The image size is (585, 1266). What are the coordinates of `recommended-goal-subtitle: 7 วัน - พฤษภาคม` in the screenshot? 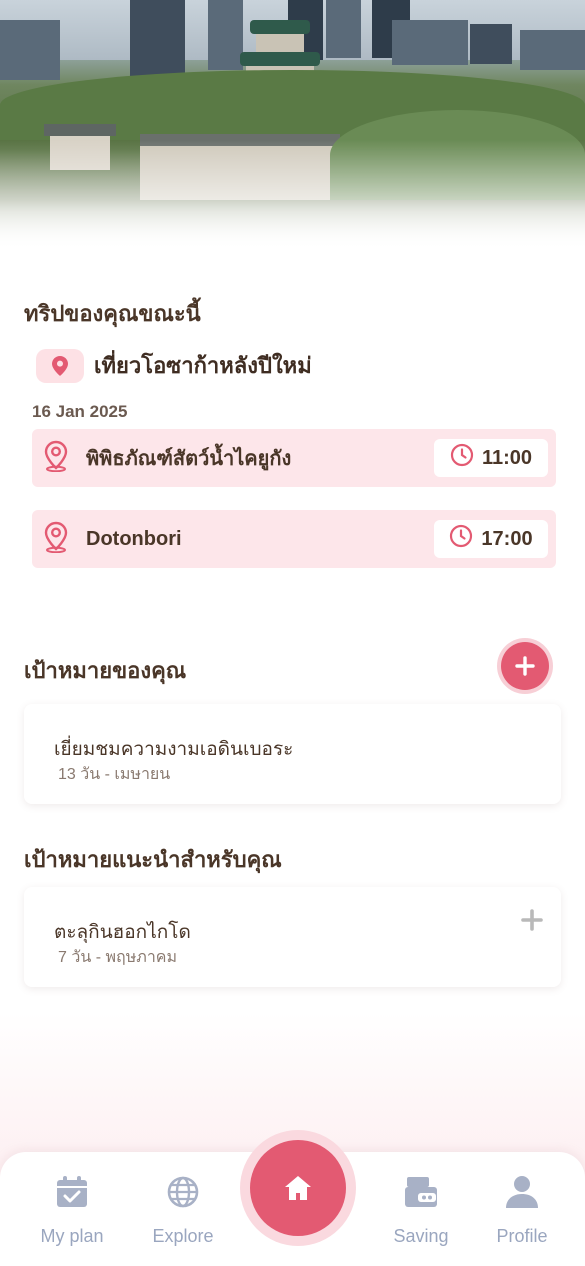 It's located at (118, 957).